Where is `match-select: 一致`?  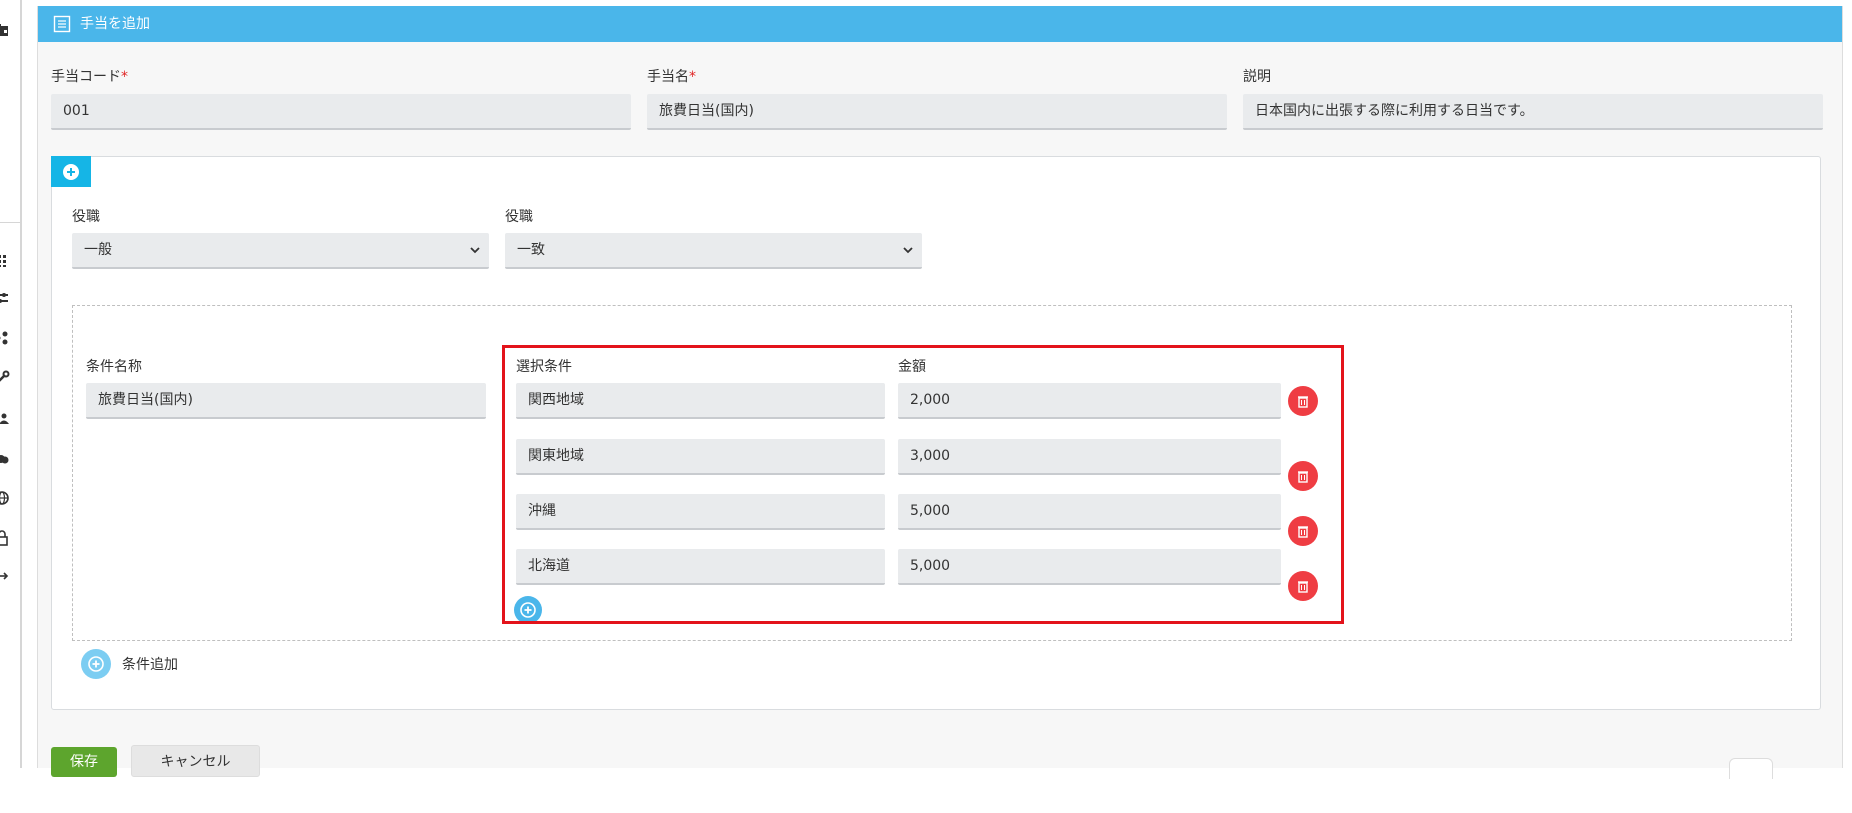 match-select: 一致 is located at coordinates (713, 251).